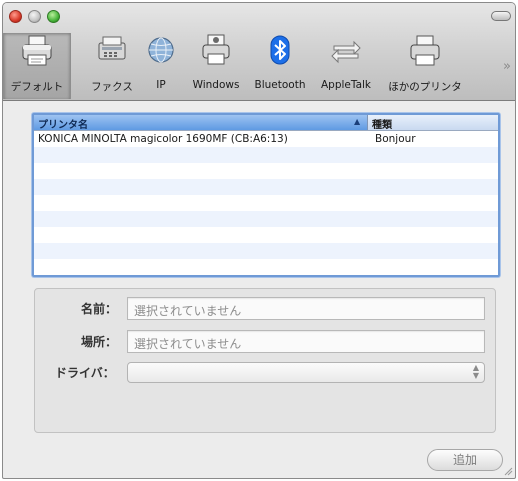 The width and height of the screenshot is (518, 481). I want to click on column-header-printer-name: プリンタ名 ▲, so click(201, 123).